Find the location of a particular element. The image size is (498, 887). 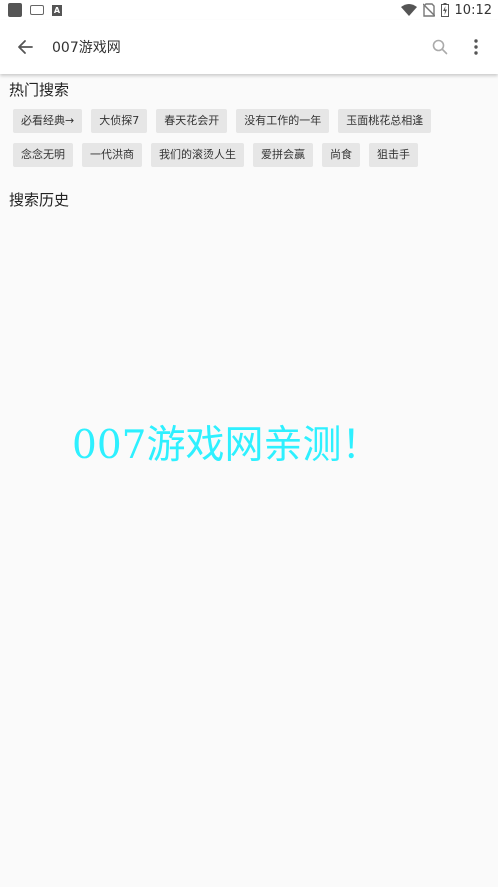

more-vert-icon is located at coordinates (476, 47).